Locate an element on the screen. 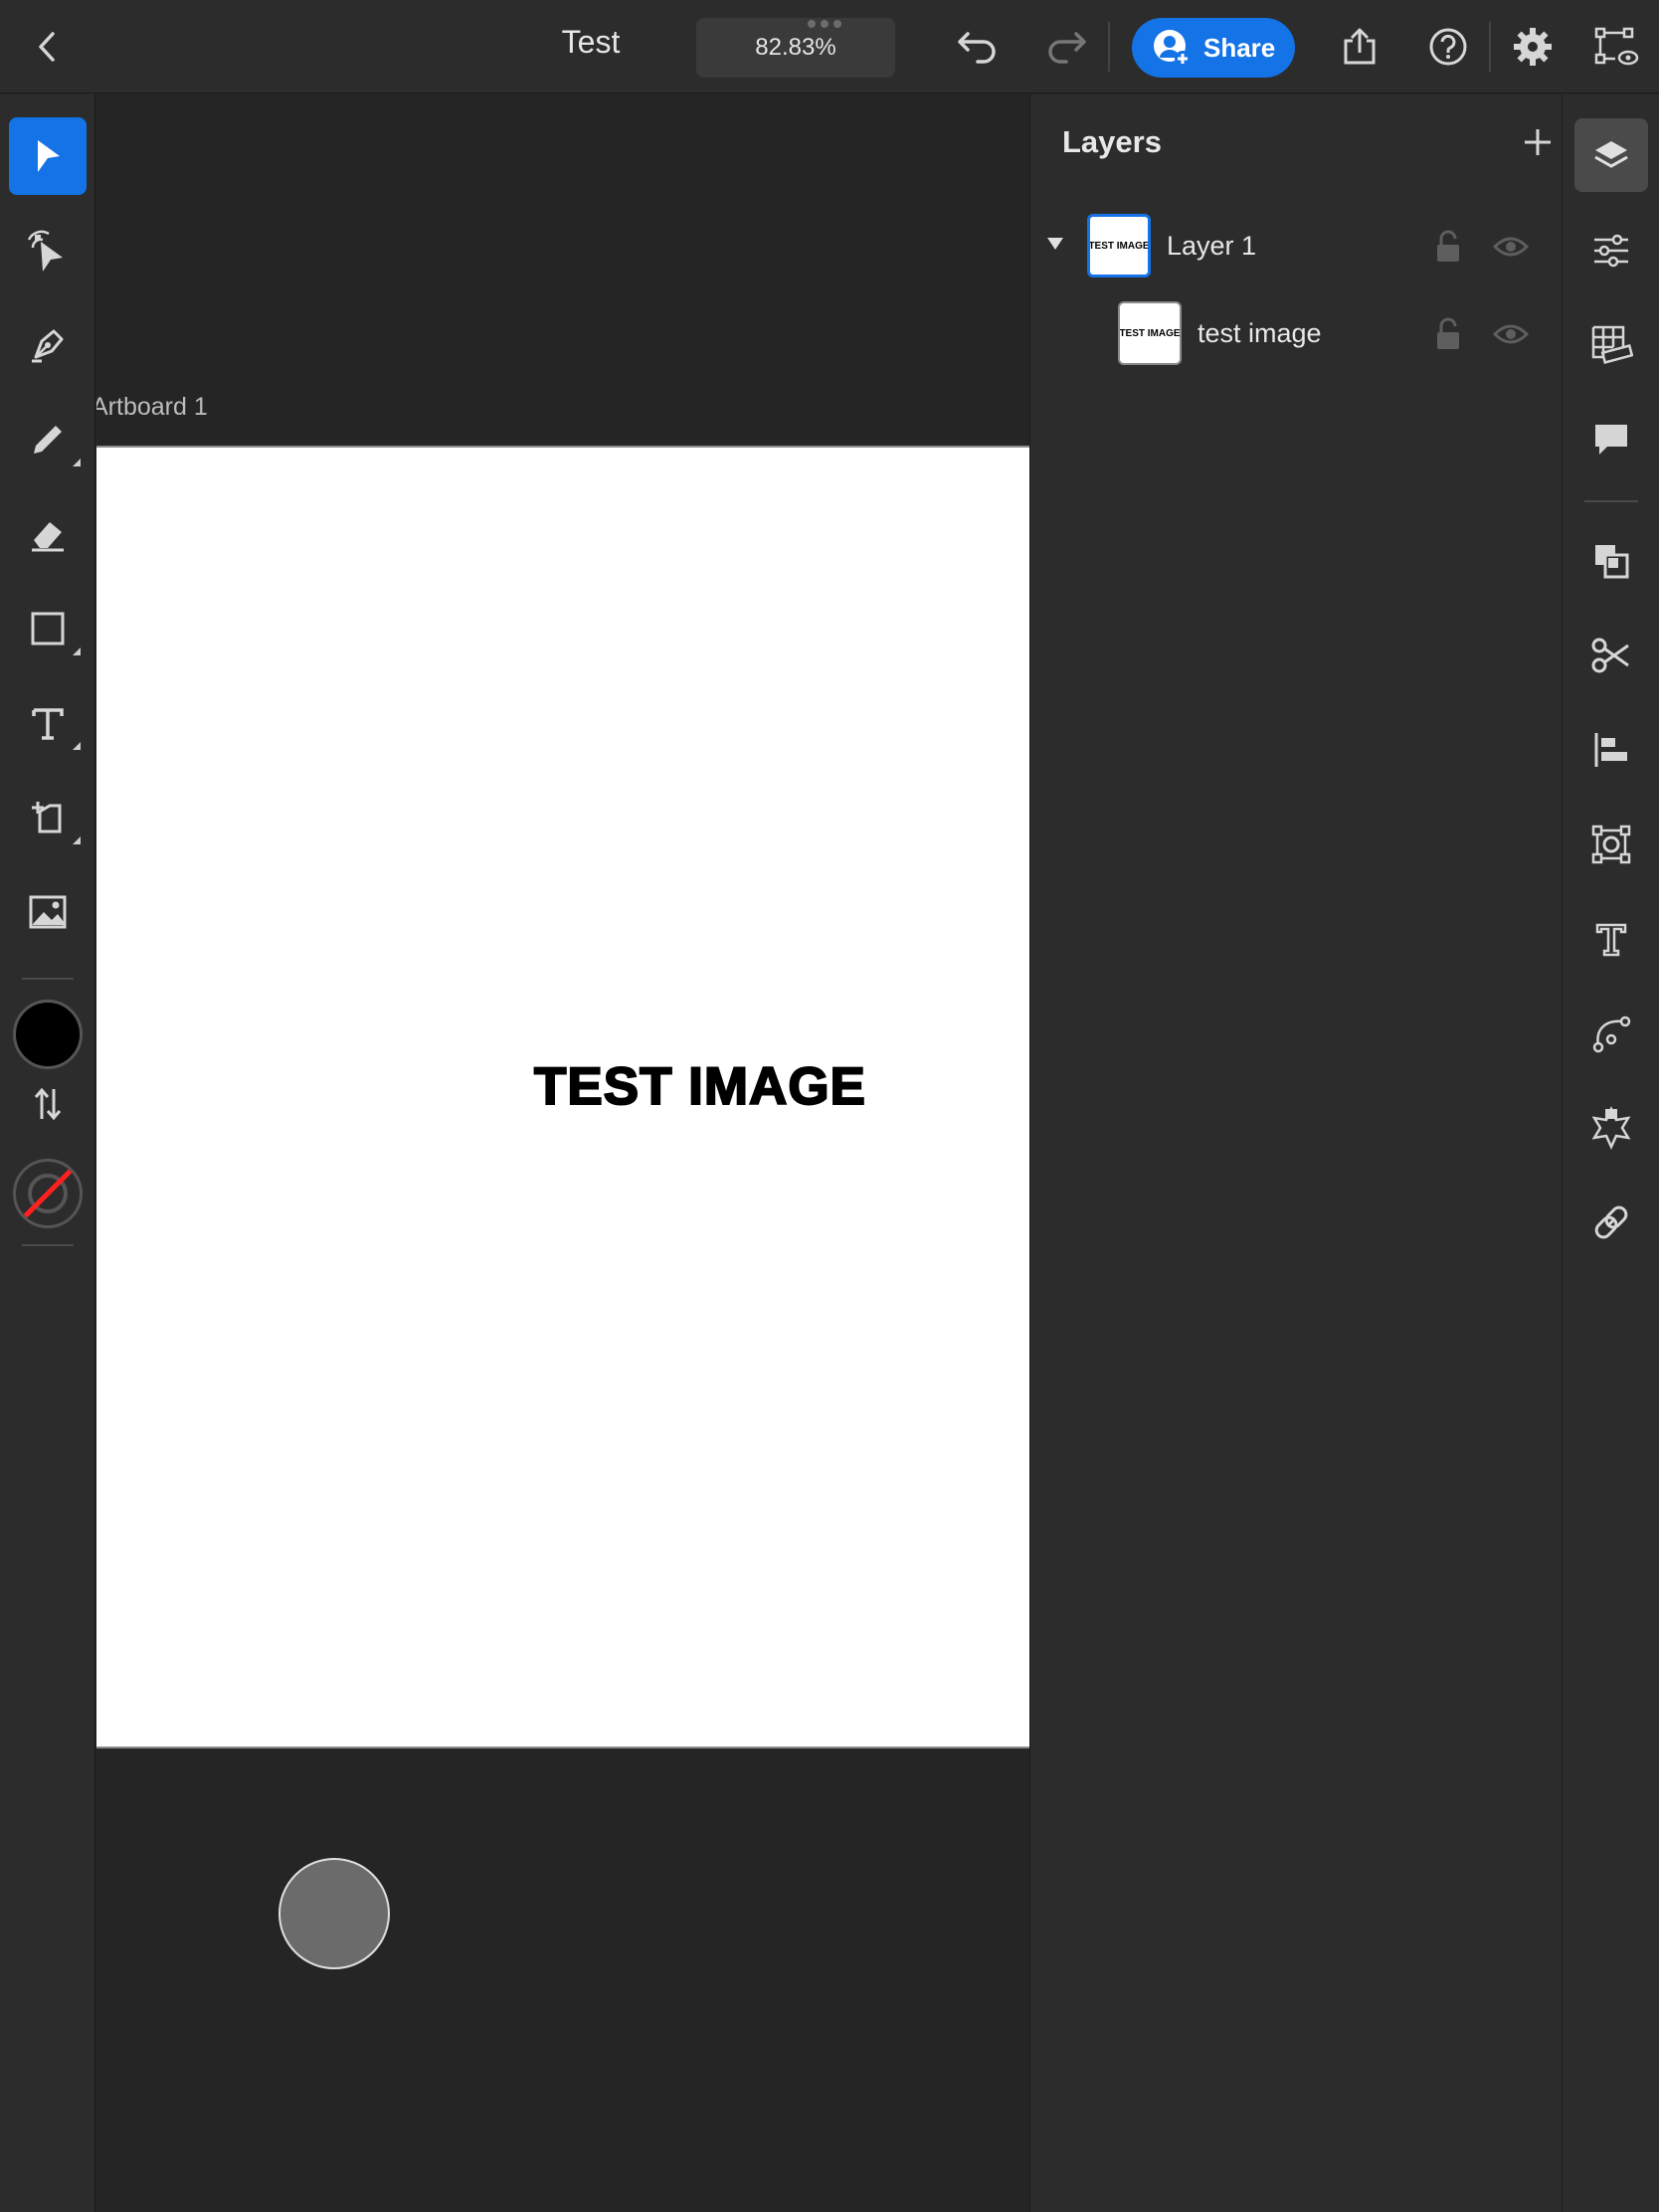 The height and width of the screenshot is (2212, 1659). undo-icon is located at coordinates (977, 48).